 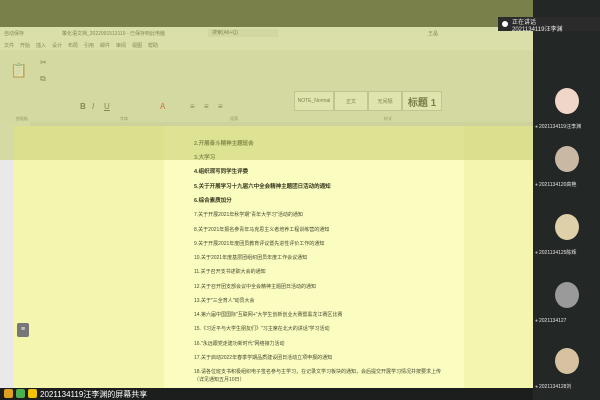 I want to click on underline-icon: U, so click(x=107, y=106).